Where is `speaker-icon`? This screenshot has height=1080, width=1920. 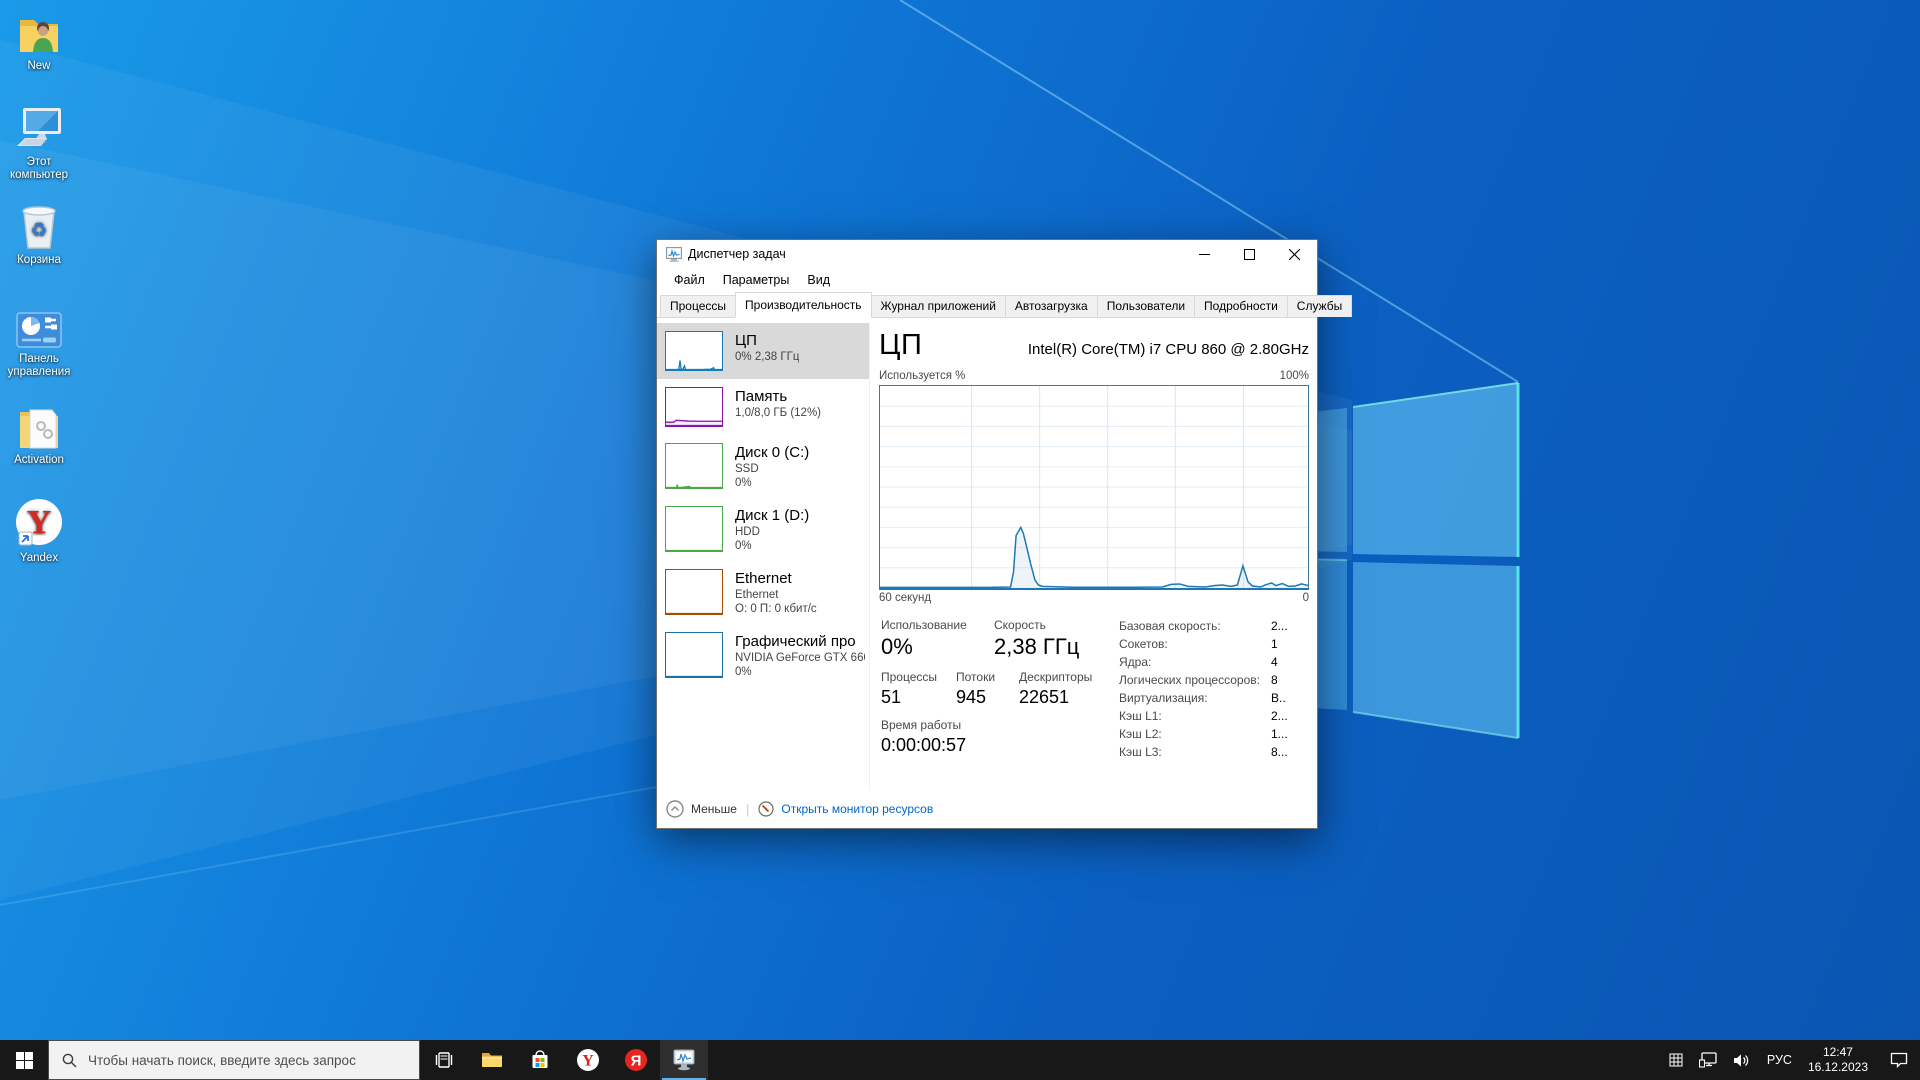
speaker-icon is located at coordinates (1741, 1060).